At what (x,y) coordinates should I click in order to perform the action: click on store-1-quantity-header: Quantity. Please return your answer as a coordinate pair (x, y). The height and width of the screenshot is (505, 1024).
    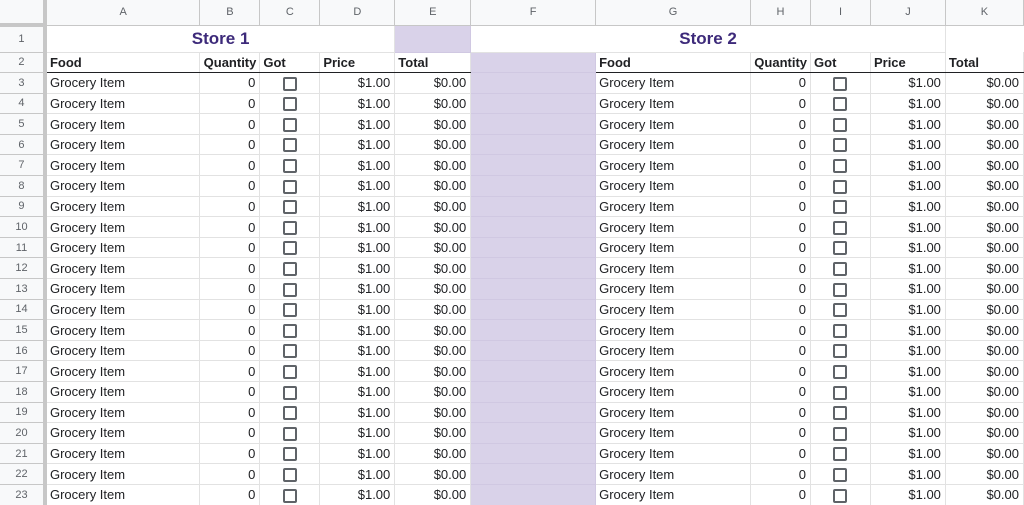
    Looking at the image, I should click on (230, 63).